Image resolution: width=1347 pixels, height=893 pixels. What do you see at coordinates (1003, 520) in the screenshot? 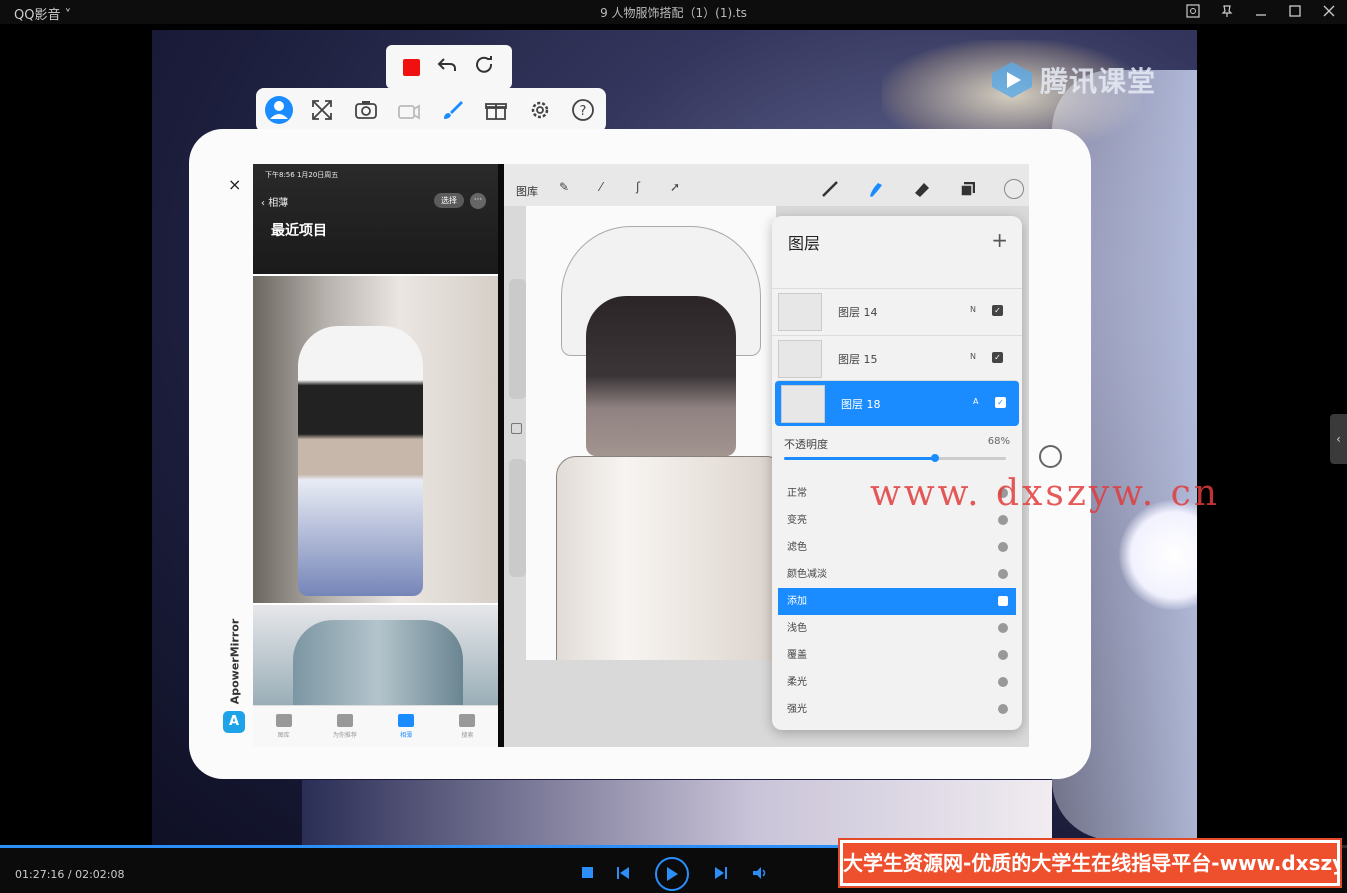
I see `blend-mode-icon` at bounding box center [1003, 520].